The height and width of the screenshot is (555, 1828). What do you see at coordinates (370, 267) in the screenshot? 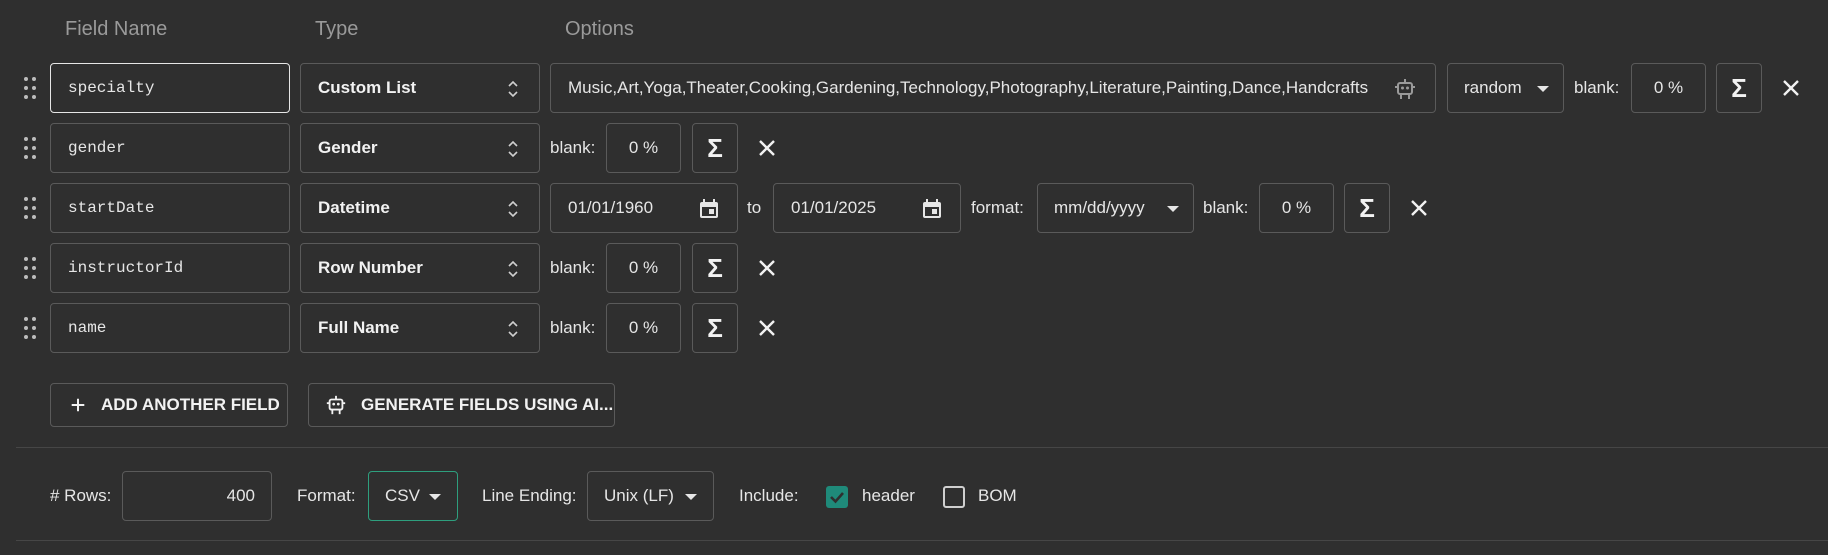
I see `field-type-label: Row Number` at bounding box center [370, 267].